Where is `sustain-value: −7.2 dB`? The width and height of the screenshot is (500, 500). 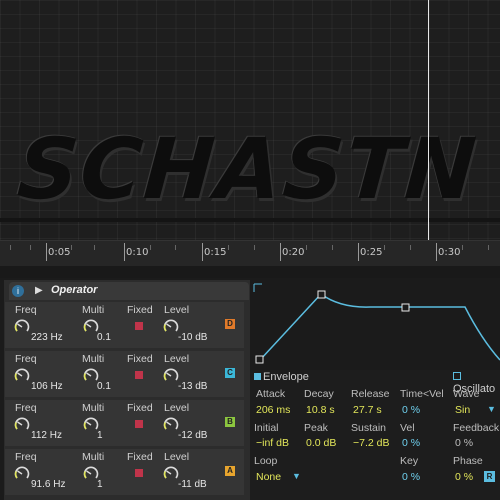
sustain-value: −7.2 dB is located at coordinates (371, 443).